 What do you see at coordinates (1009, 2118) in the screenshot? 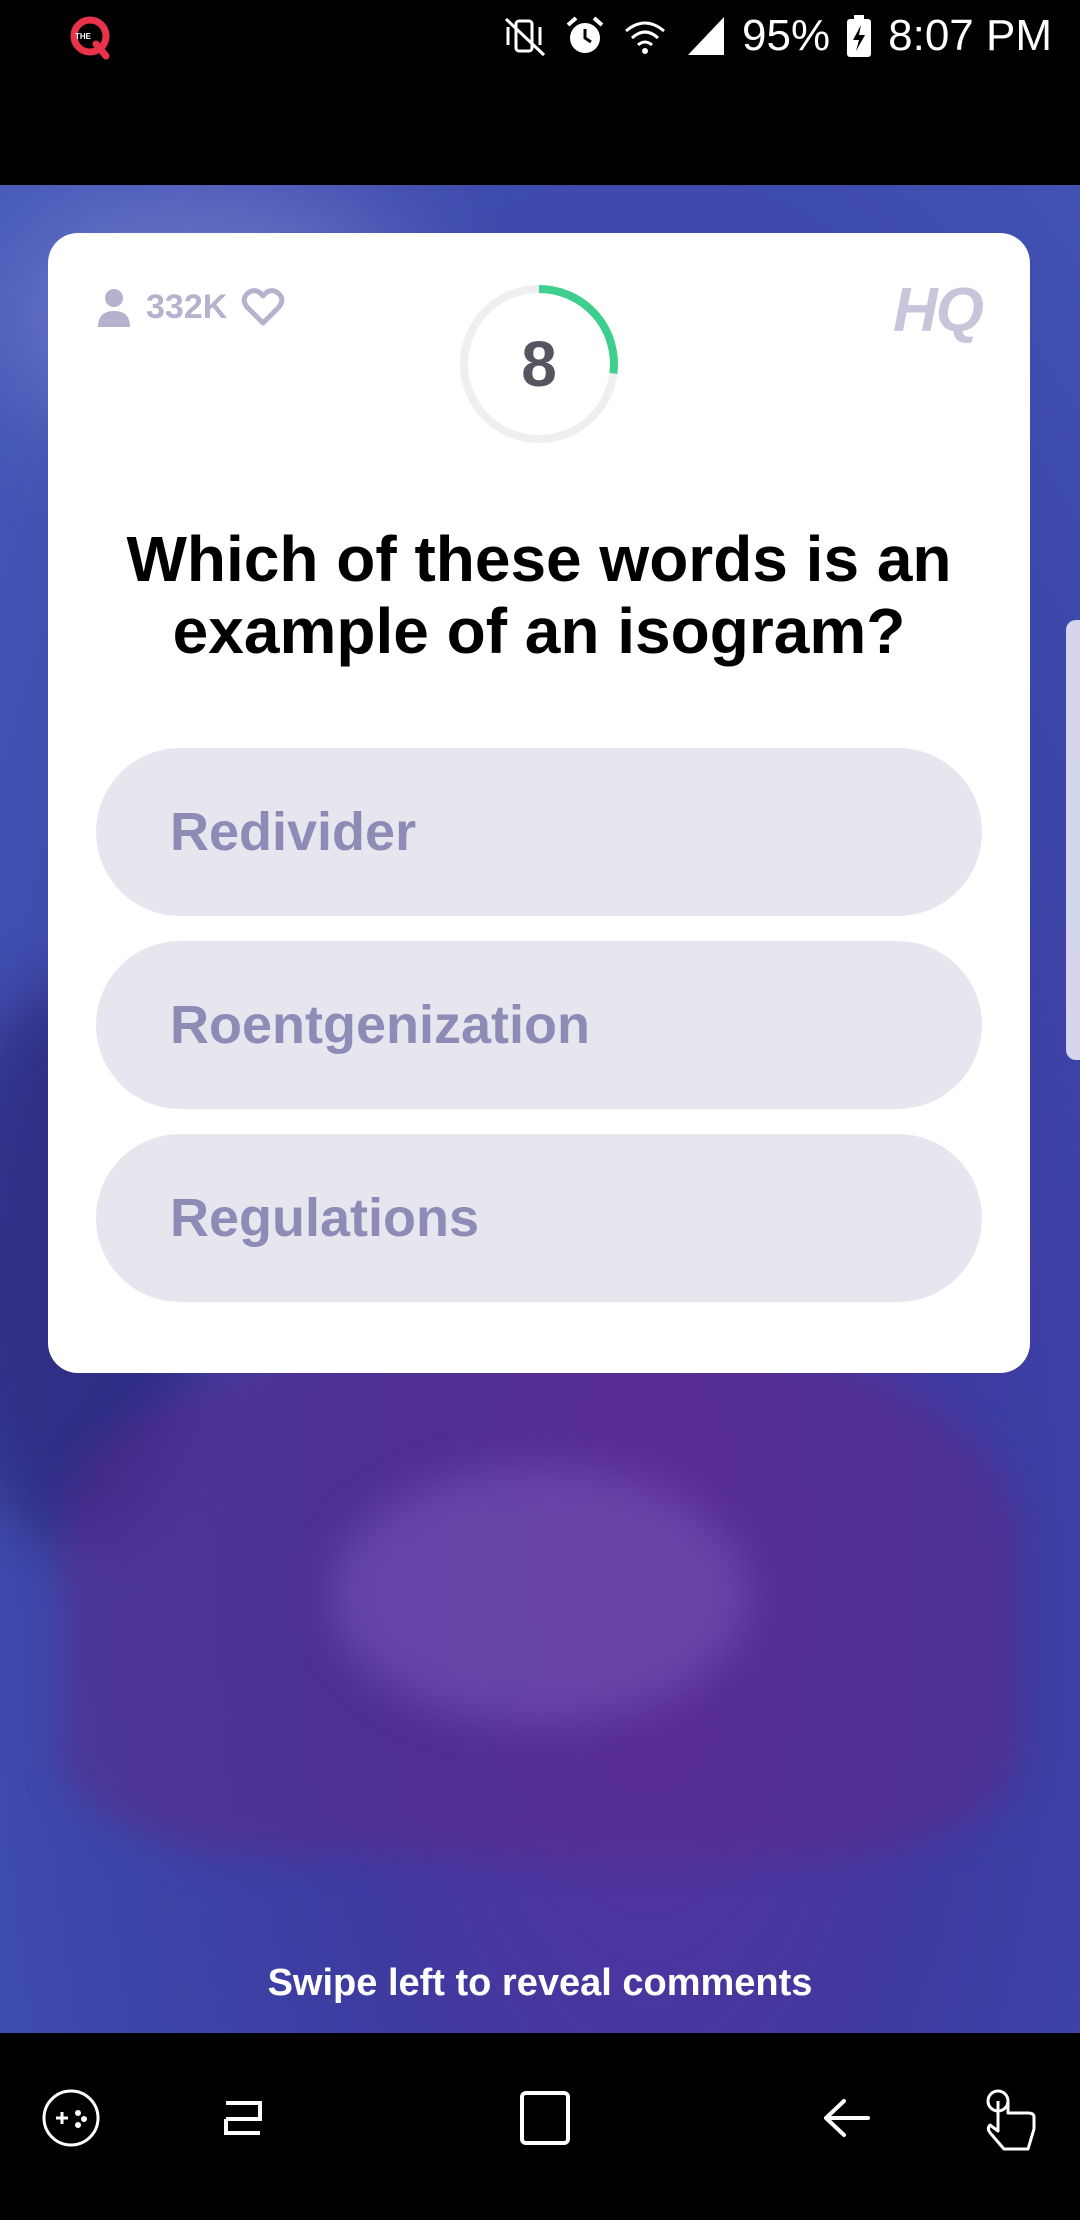
I see `gesture-icon` at bounding box center [1009, 2118].